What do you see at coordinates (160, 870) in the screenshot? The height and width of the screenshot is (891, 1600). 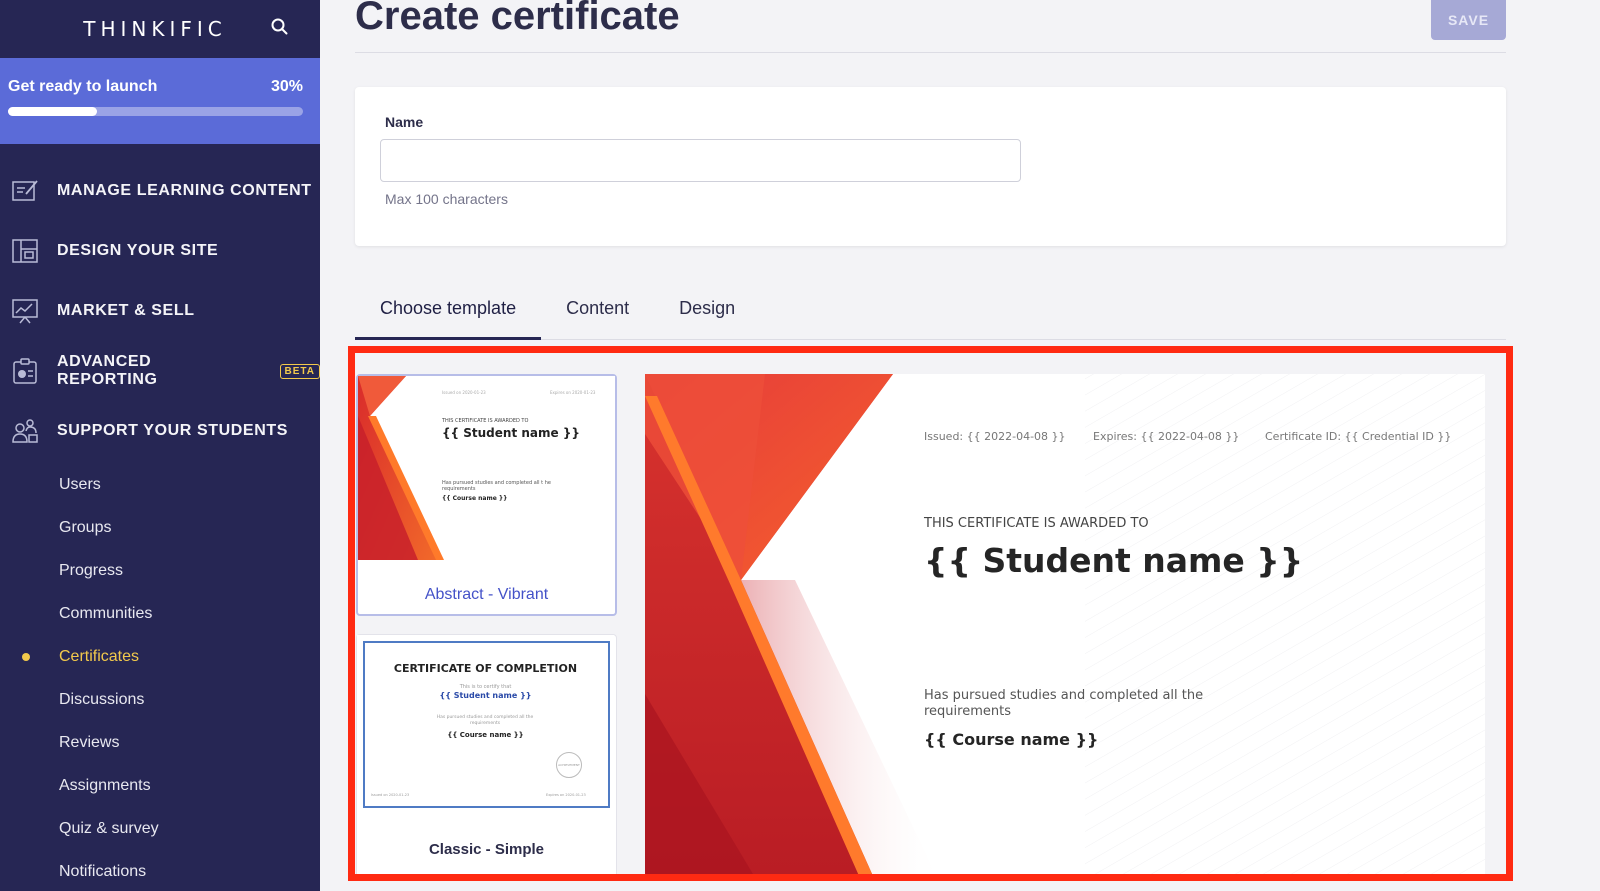 I see `sidebar-item-notifications: Notifications` at bounding box center [160, 870].